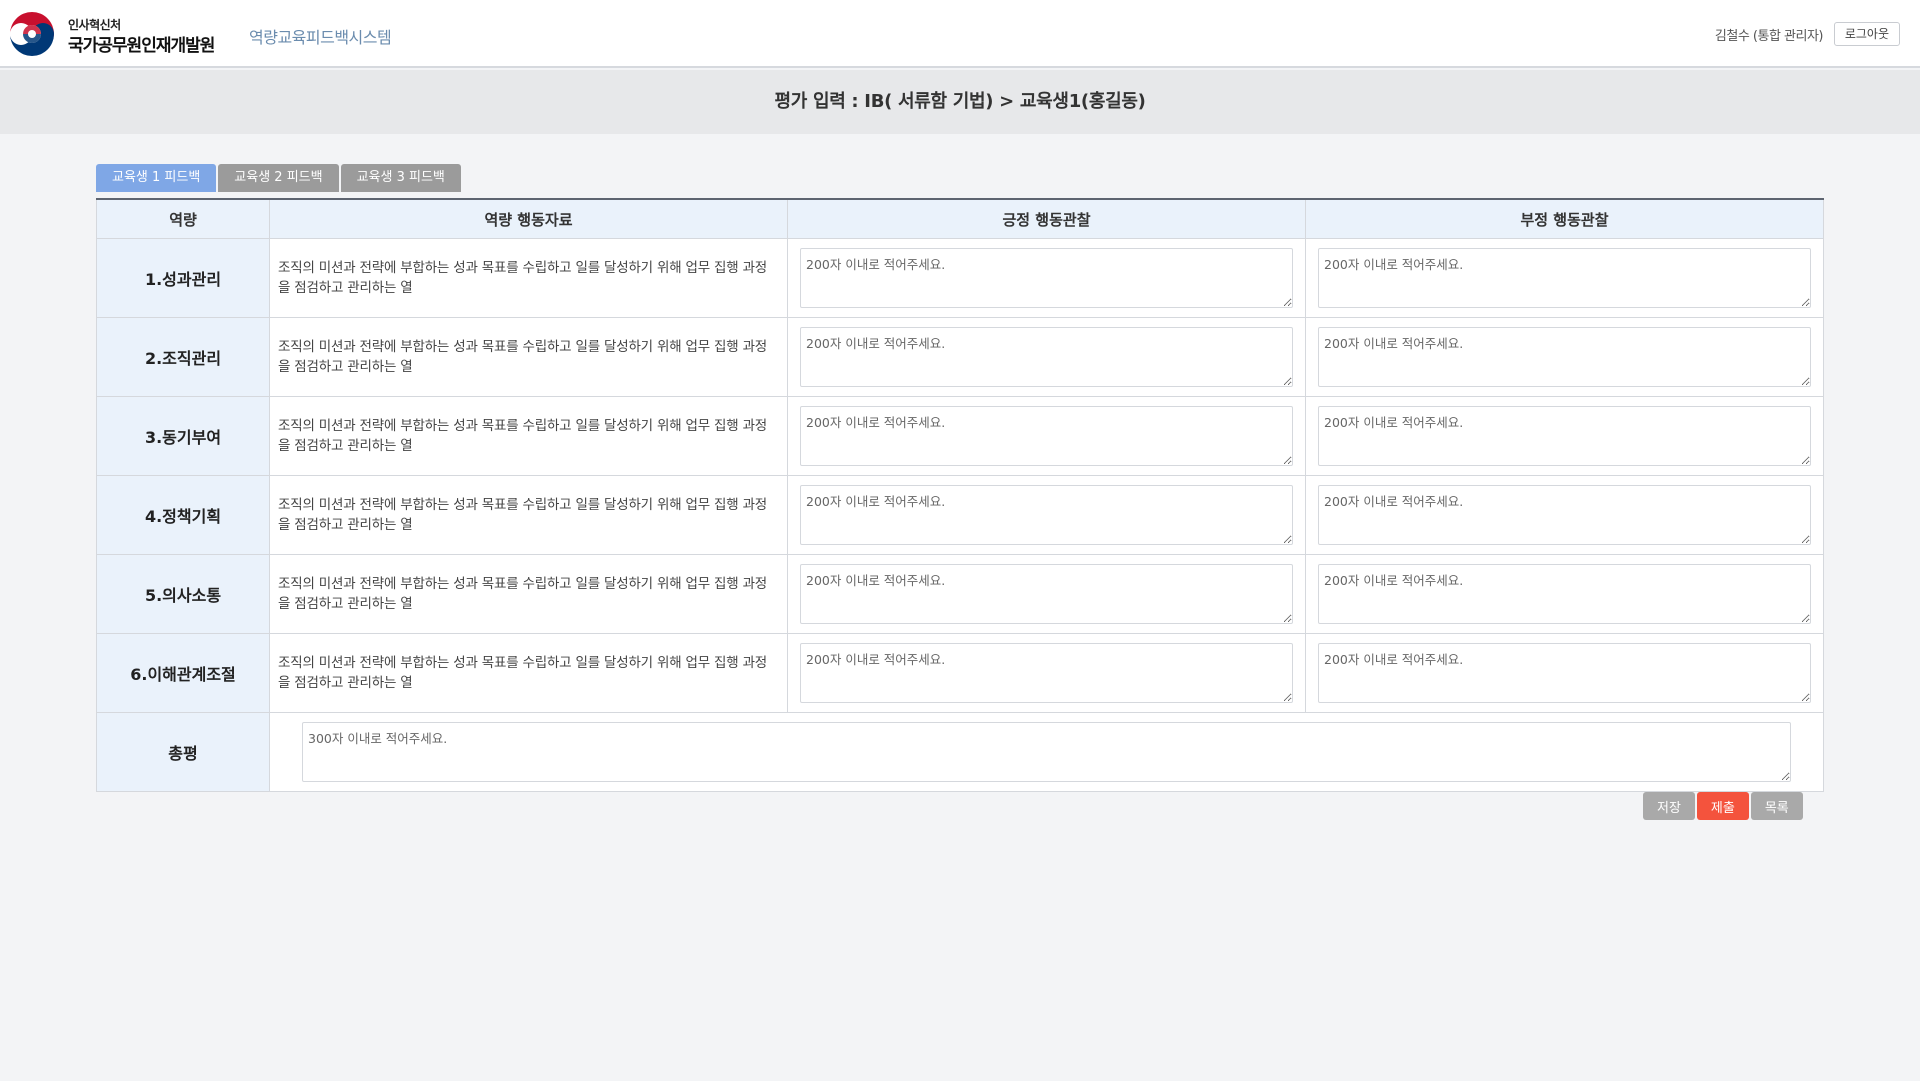  Describe the element at coordinates (183, 278) in the screenshot. I see `competency-name: 1.성과관리` at that location.